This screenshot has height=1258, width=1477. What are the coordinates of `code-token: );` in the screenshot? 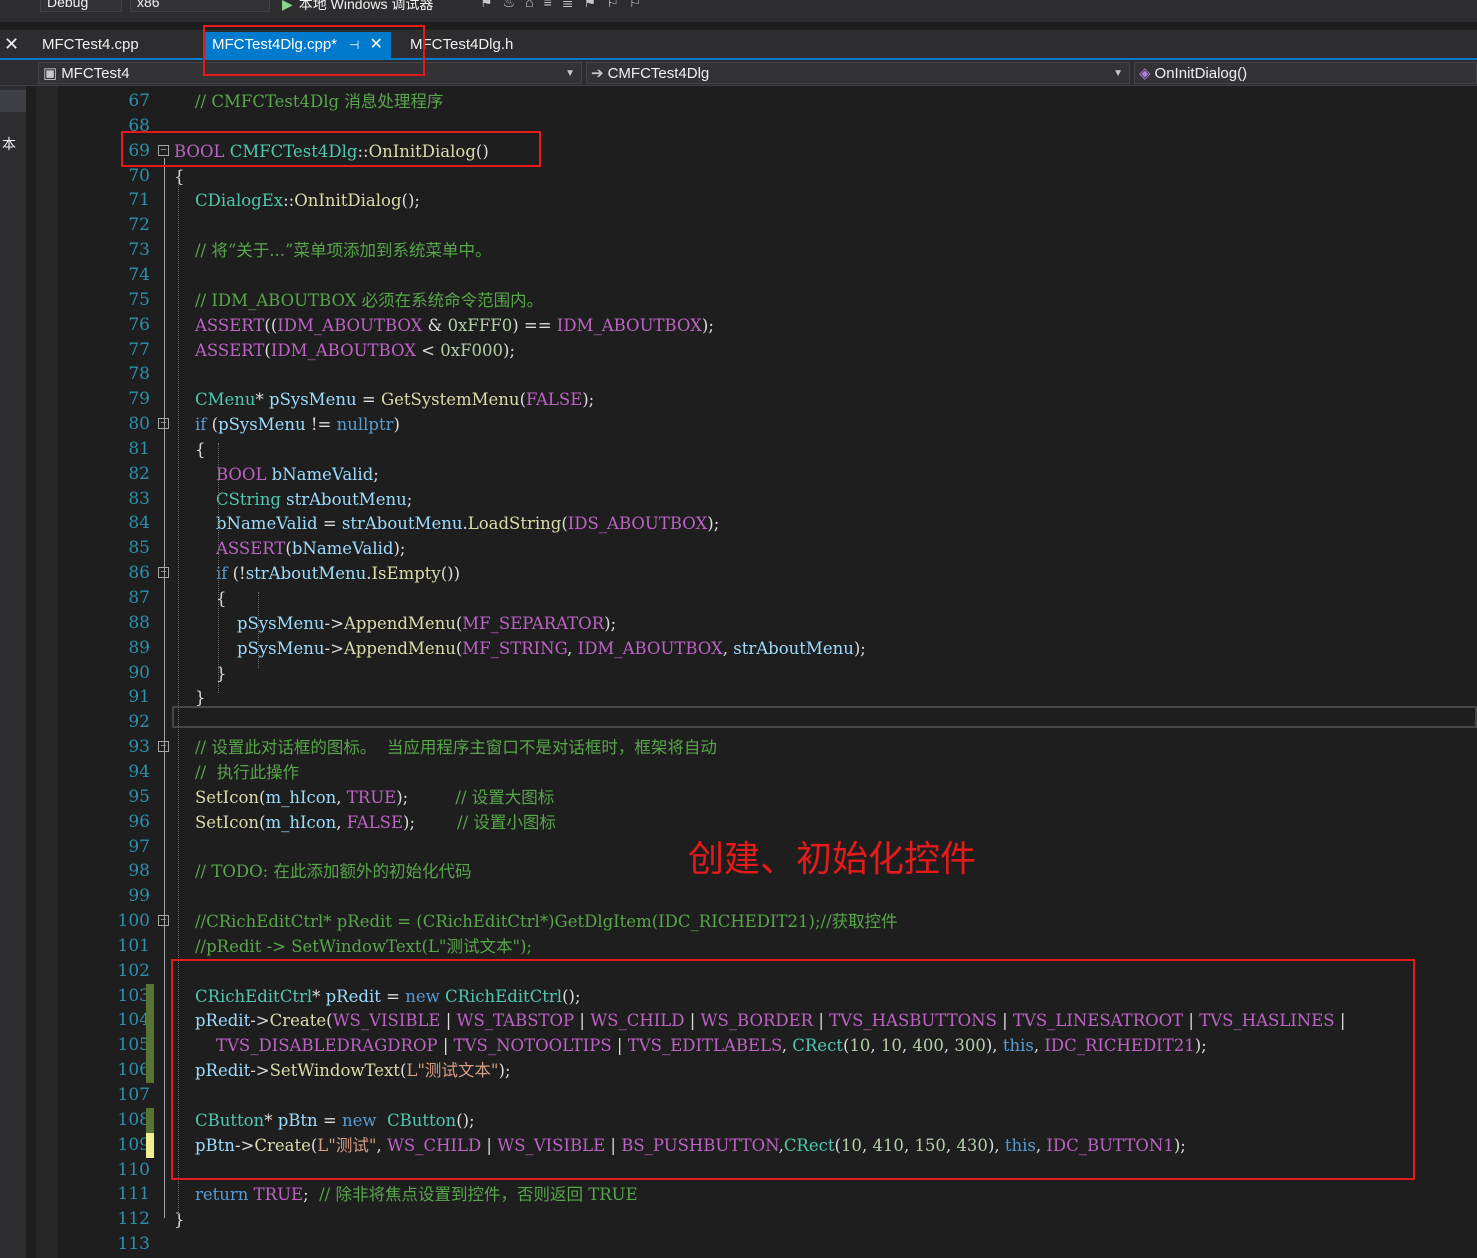 It's located at (588, 400).